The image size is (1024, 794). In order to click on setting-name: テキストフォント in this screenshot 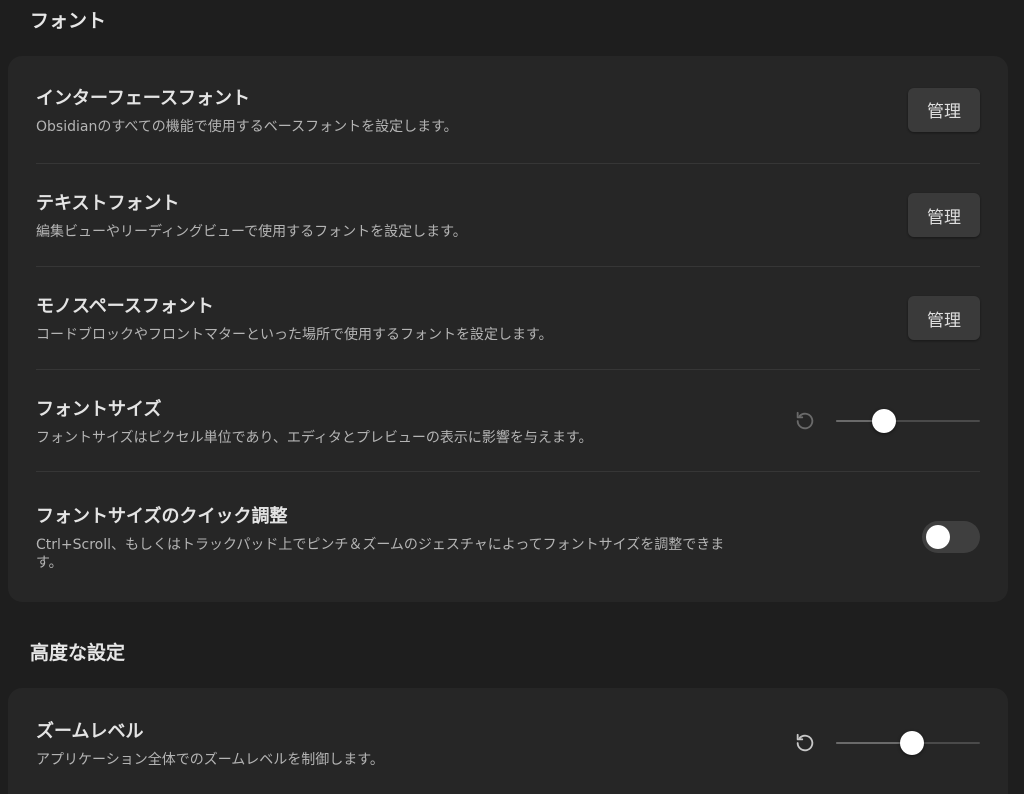, I will do `click(108, 203)`.